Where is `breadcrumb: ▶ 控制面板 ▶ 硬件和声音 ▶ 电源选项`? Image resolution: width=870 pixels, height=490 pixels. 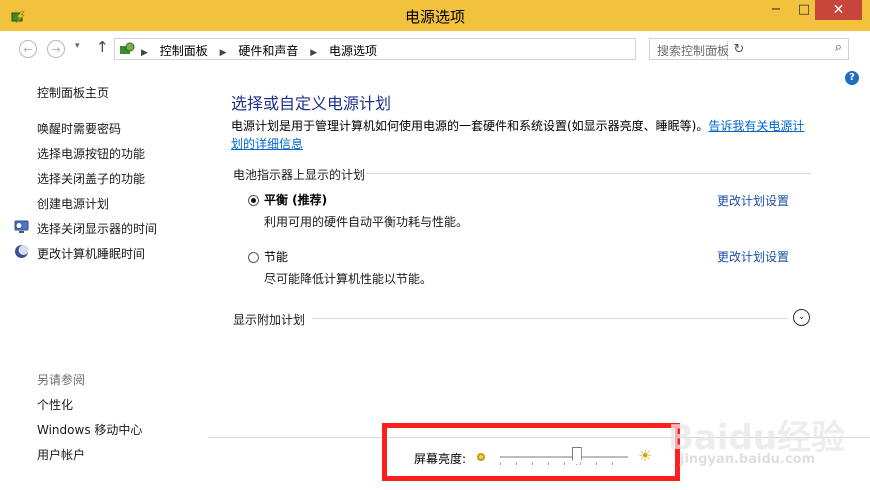 breadcrumb: ▶ 控制面板 ▶ 硬件和声音 ▶ 电源选项 is located at coordinates (259, 50).